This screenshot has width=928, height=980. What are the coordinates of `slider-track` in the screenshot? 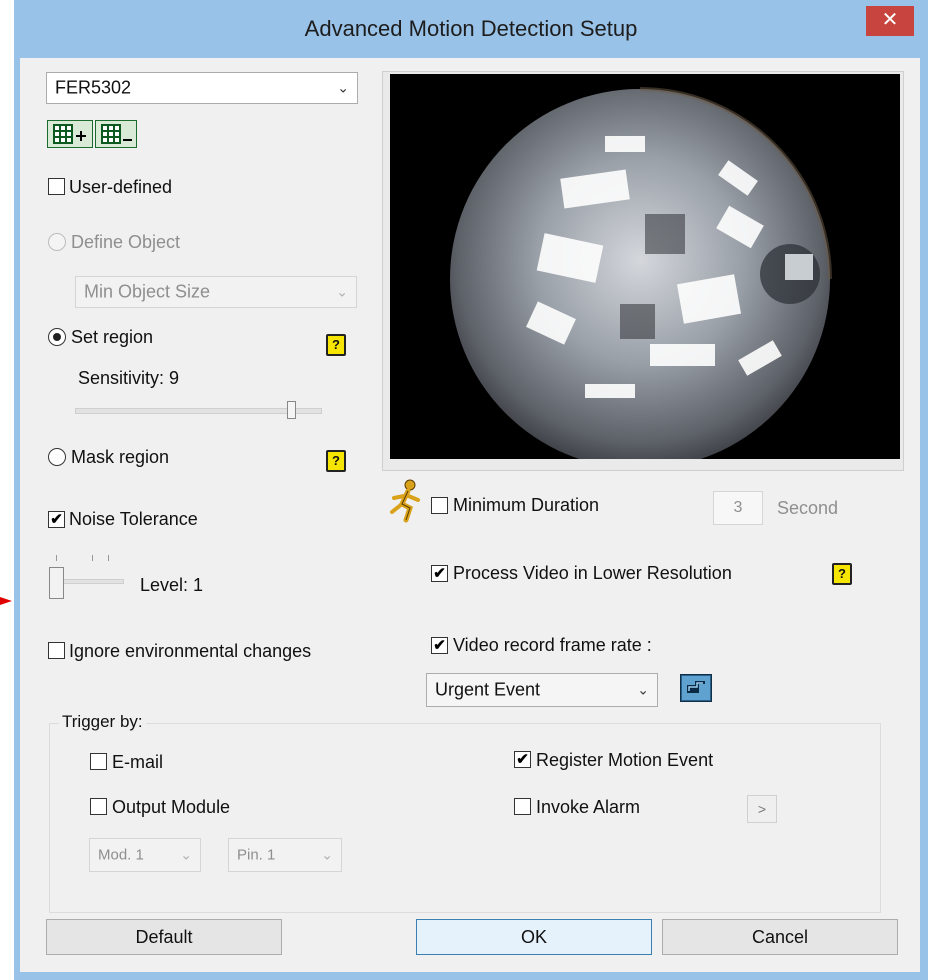 It's located at (198, 411).